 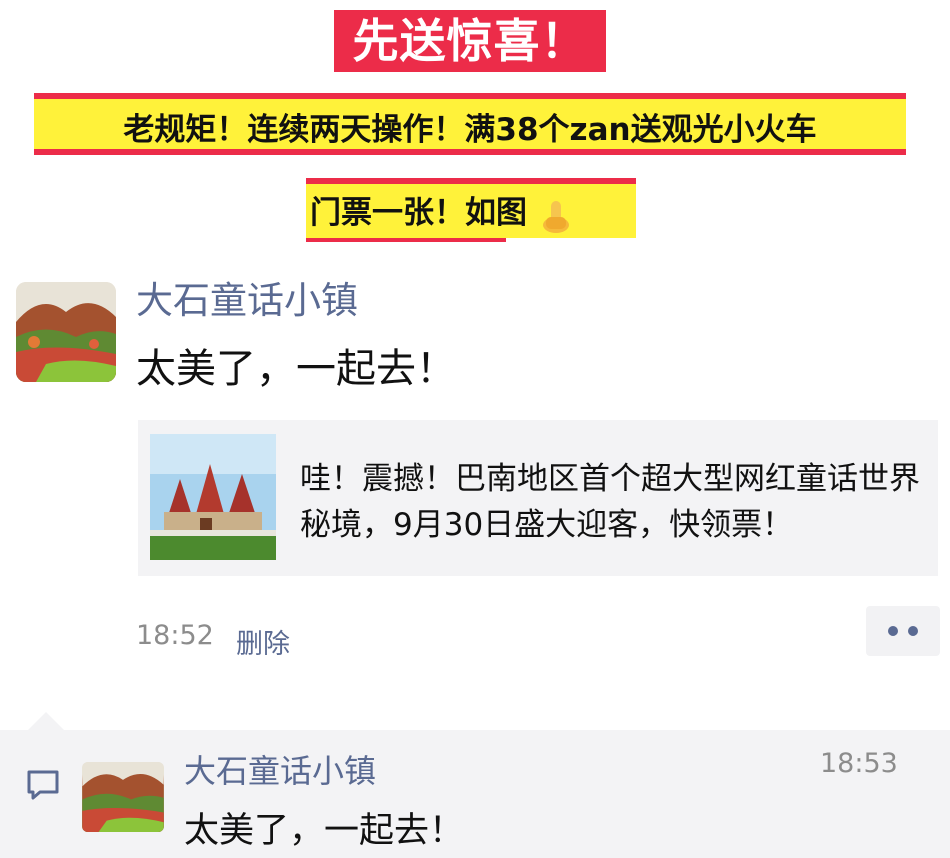 What do you see at coordinates (418, 213) in the screenshot?
I see `promo-ticket-text: 门票一张！如图` at bounding box center [418, 213].